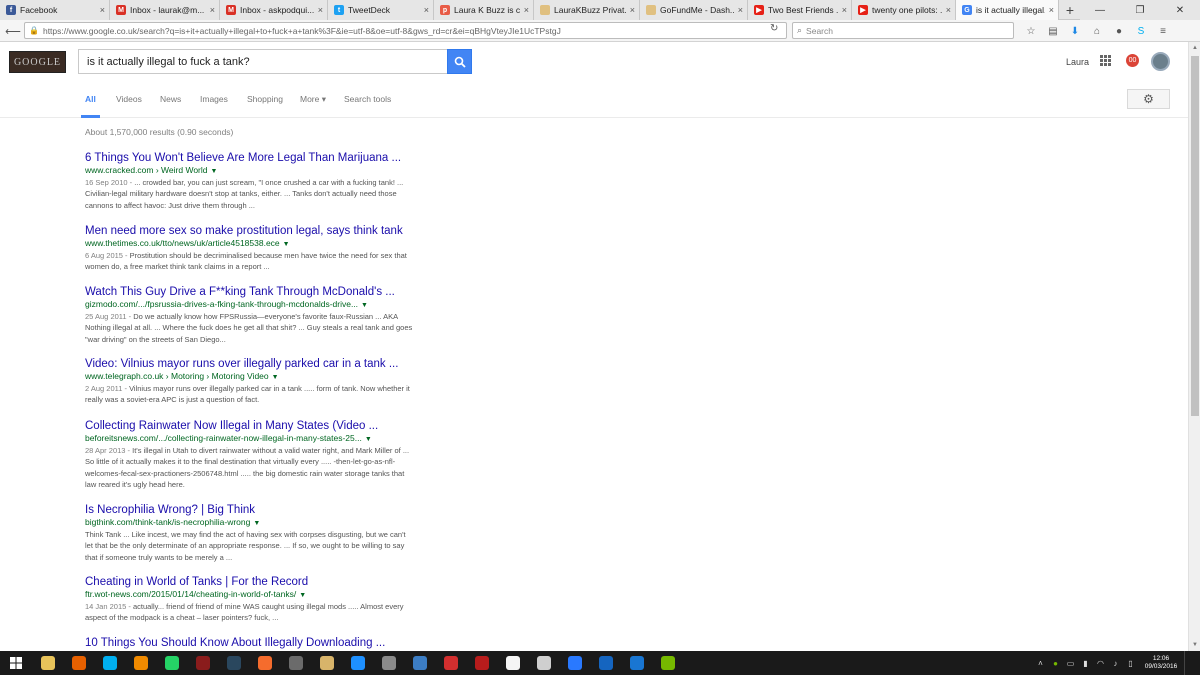  Describe the element at coordinates (250, 510) in the screenshot. I see `result-title-link: Is Necrophilia Wrong? | Big Think` at that location.